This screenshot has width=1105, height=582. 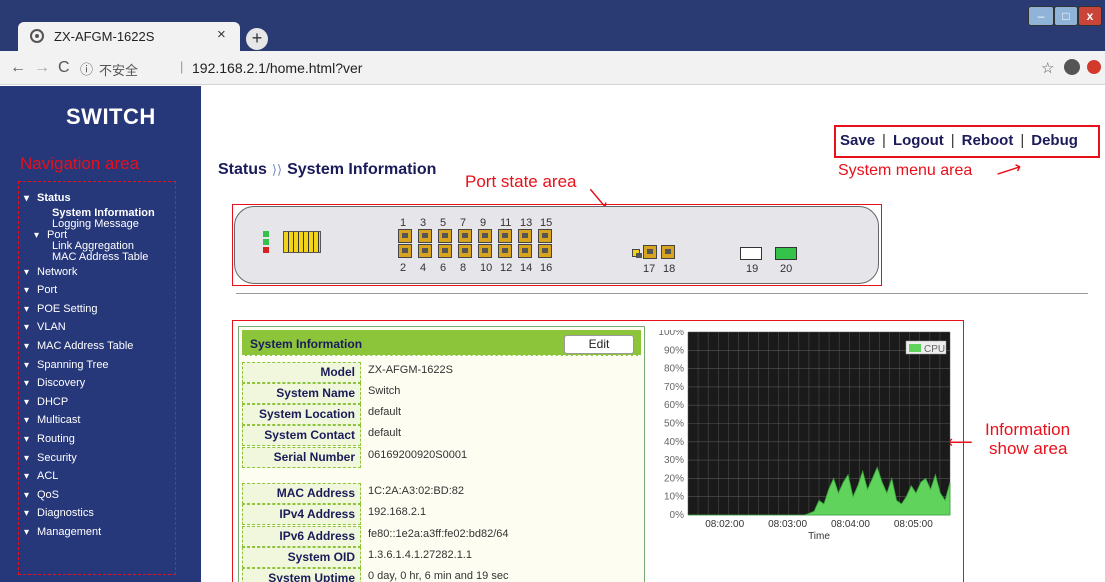 I want to click on system-leds, so click(x=298, y=244).